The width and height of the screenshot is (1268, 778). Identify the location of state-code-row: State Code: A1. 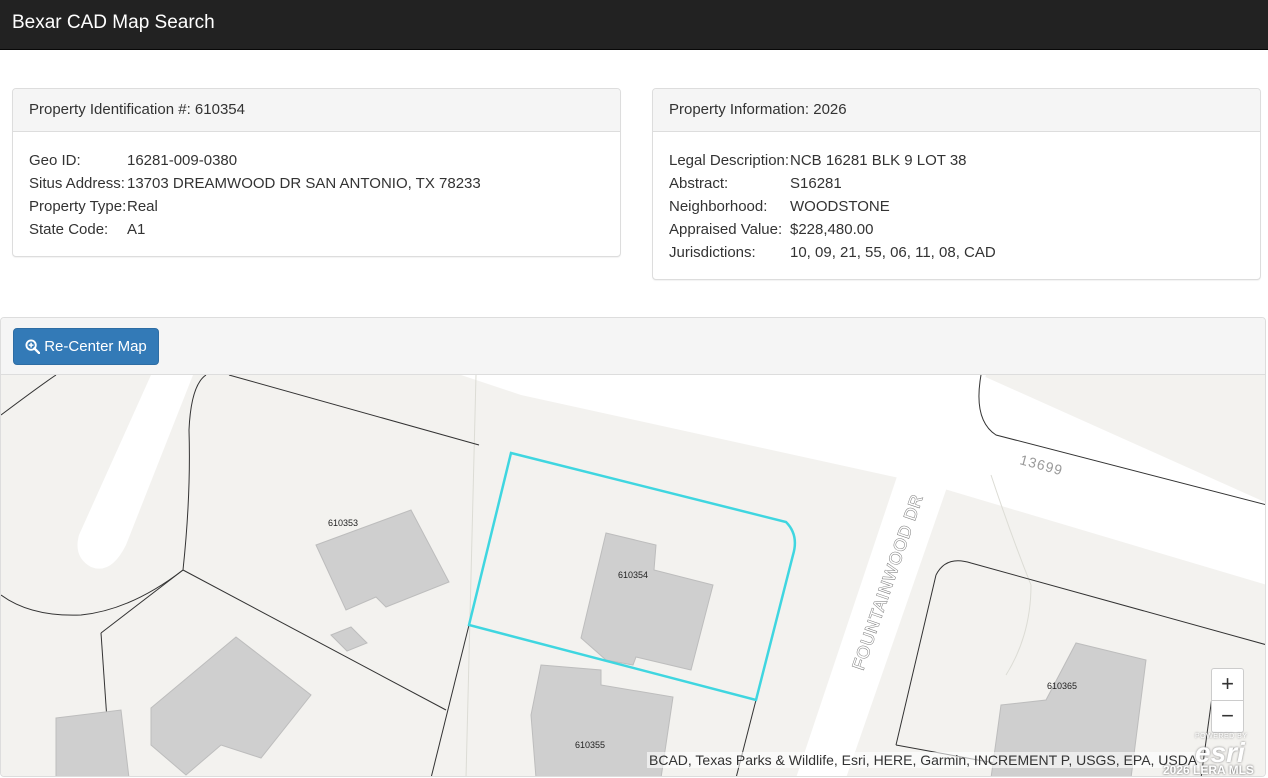
(316, 229).